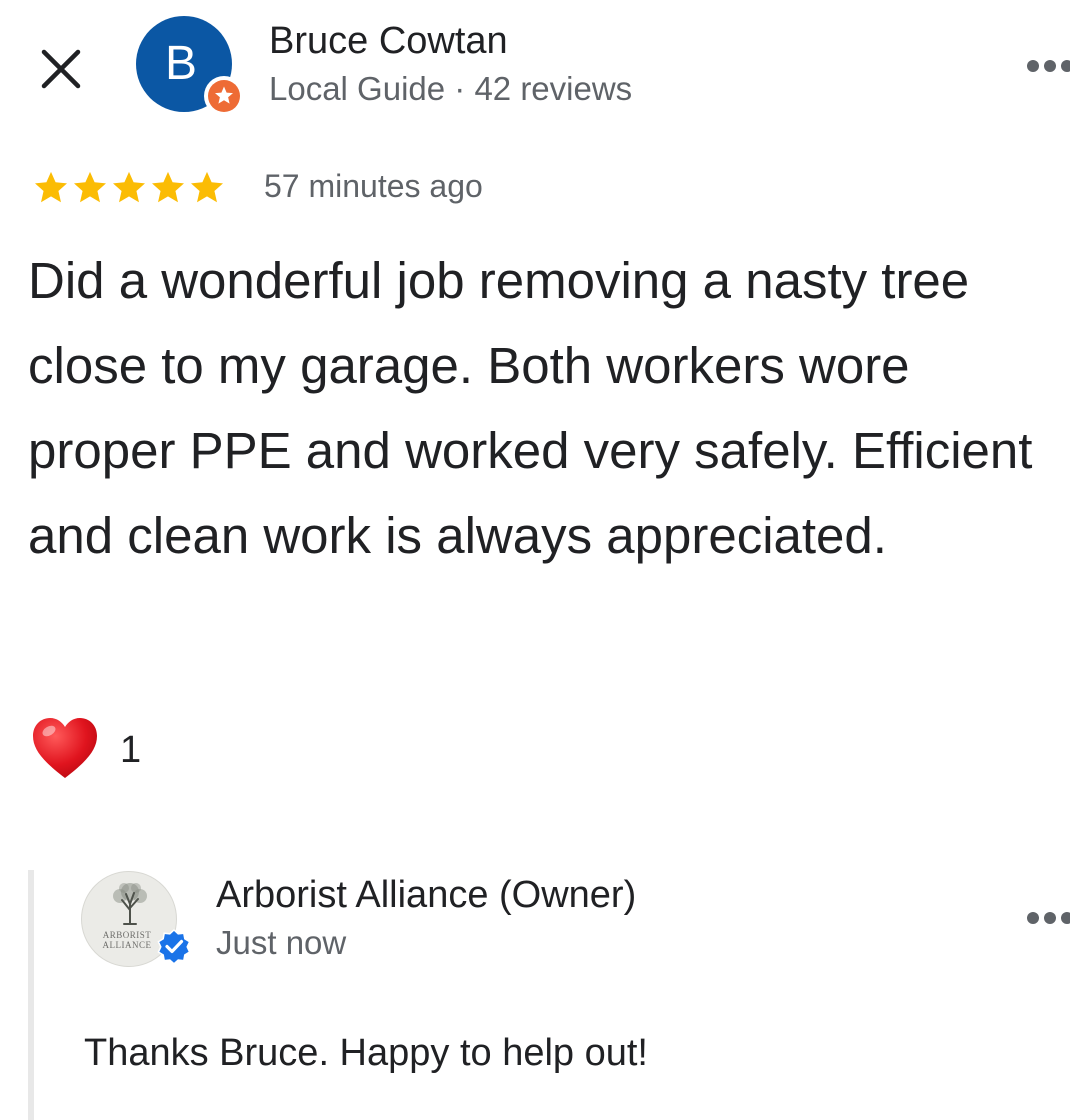 This screenshot has height=1120, width=1070. I want to click on close-icon, so click(61, 69).